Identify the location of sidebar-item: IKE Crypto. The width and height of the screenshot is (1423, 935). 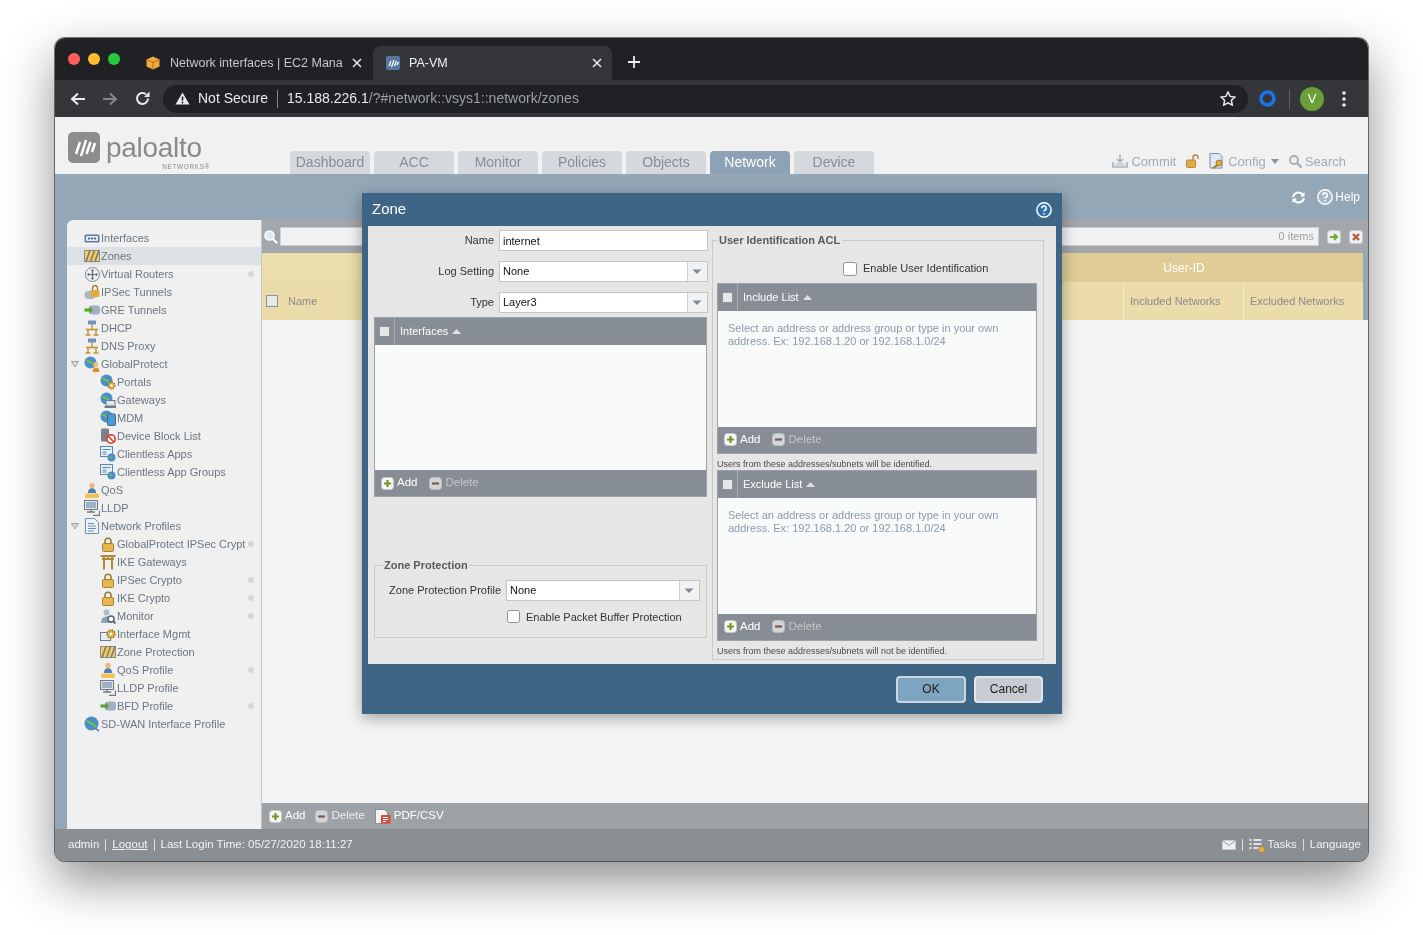
(164, 598).